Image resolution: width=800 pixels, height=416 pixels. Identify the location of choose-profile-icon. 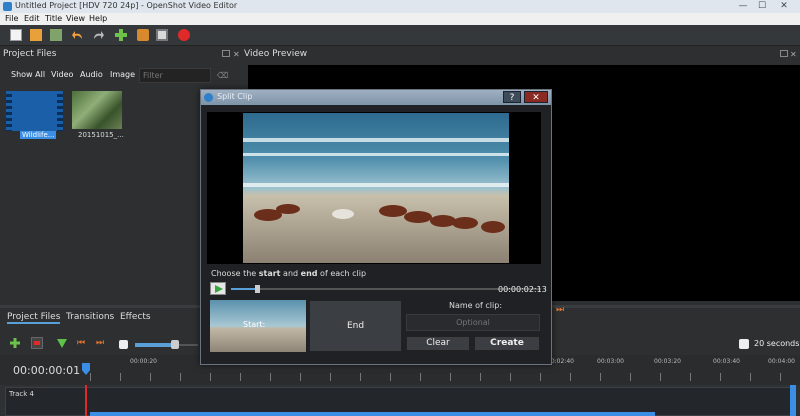
(143, 35).